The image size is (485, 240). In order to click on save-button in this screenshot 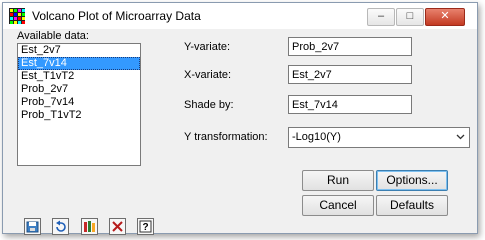, I will do `click(32, 226)`.